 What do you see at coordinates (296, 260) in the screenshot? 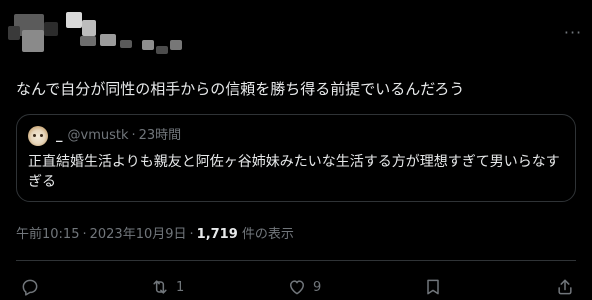
I see `divider` at bounding box center [296, 260].